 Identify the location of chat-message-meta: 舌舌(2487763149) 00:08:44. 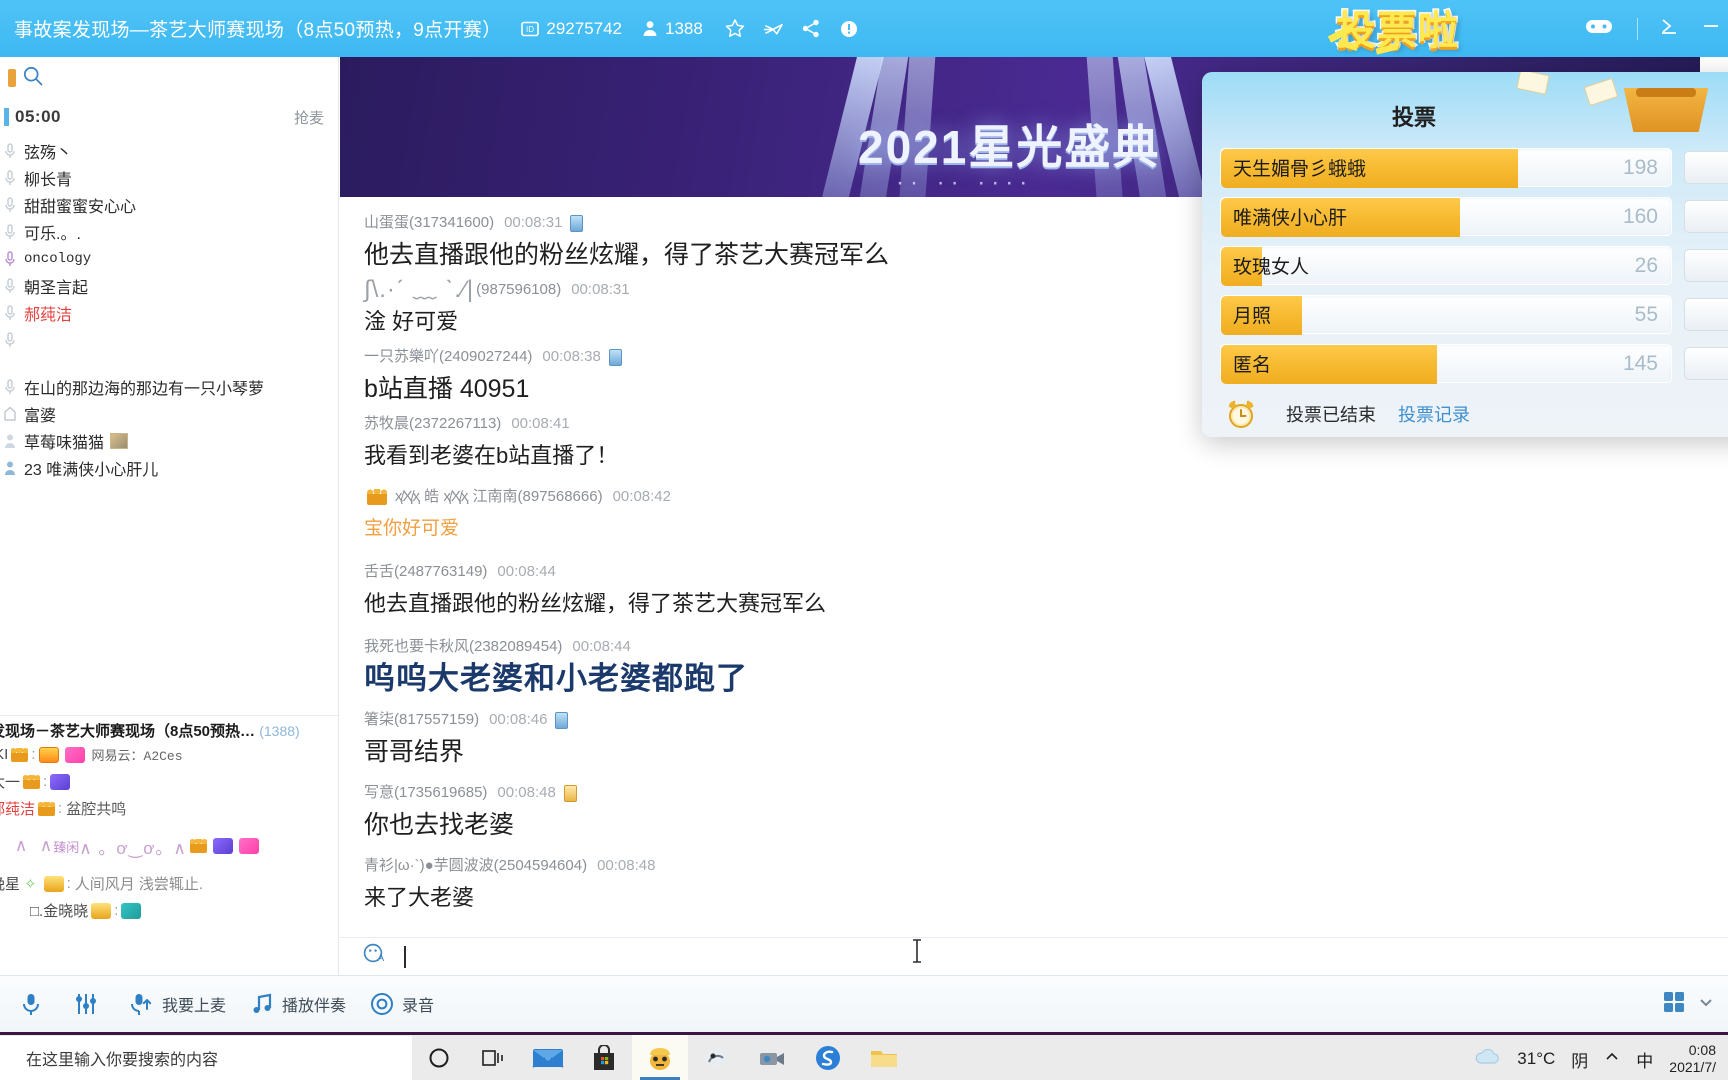
(1034, 572).